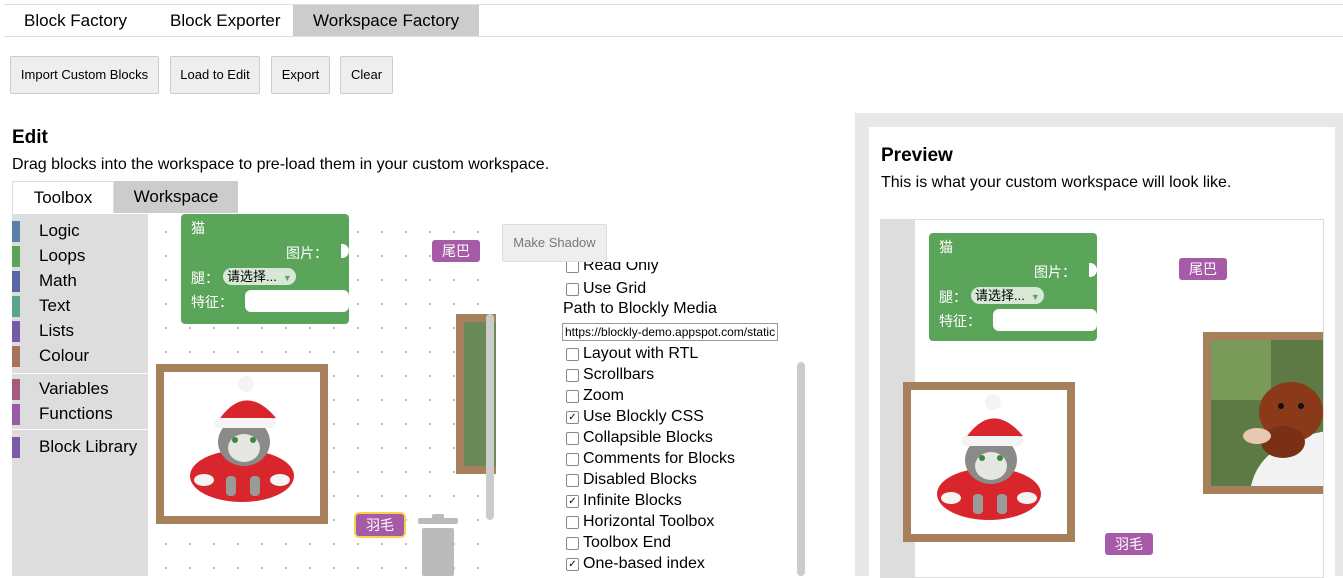 The height and width of the screenshot is (578, 1343). What do you see at coordinates (801, 469) in the screenshot?
I see `options-scrollbar` at bounding box center [801, 469].